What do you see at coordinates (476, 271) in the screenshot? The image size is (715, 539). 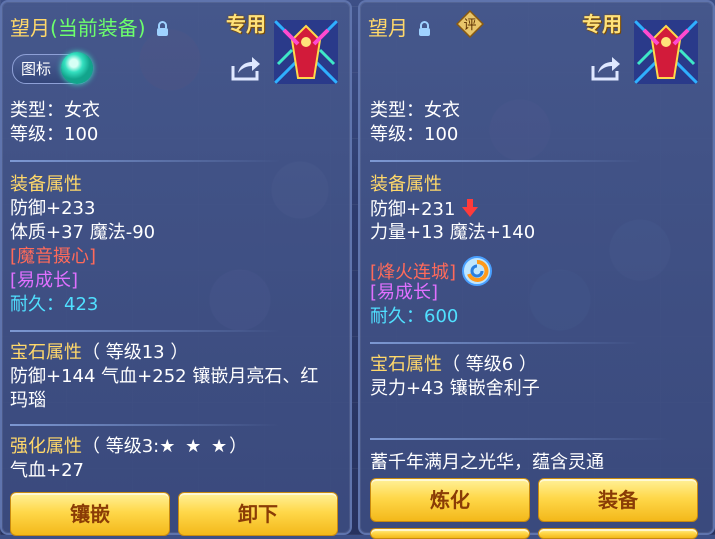 I see `skill-swirl-icon` at bounding box center [476, 271].